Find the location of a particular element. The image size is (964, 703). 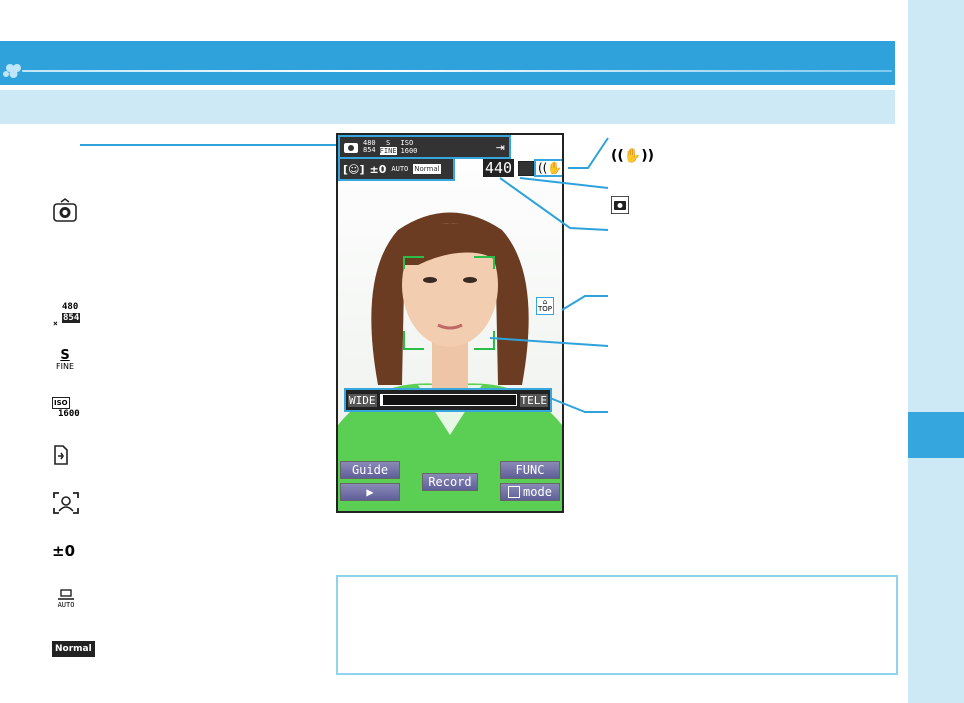

legend-scene: Normal is located at coordinates (73, 649).